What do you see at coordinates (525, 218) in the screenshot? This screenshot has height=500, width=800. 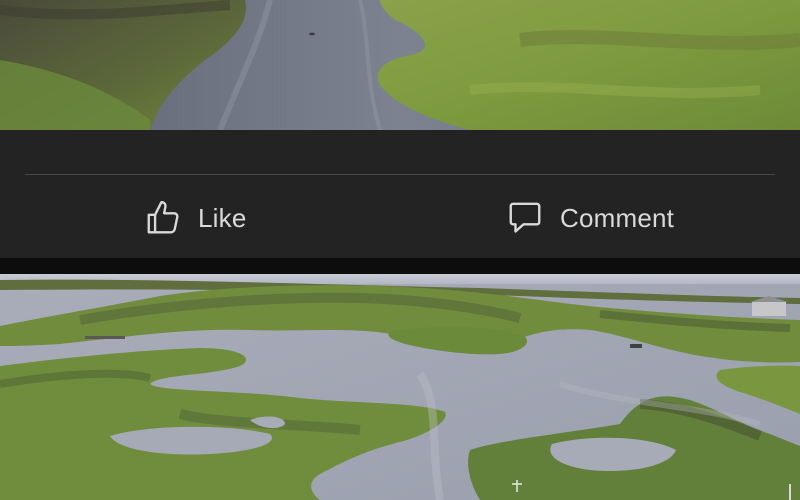 I see `speech-bubble-icon` at bounding box center [525, 218].